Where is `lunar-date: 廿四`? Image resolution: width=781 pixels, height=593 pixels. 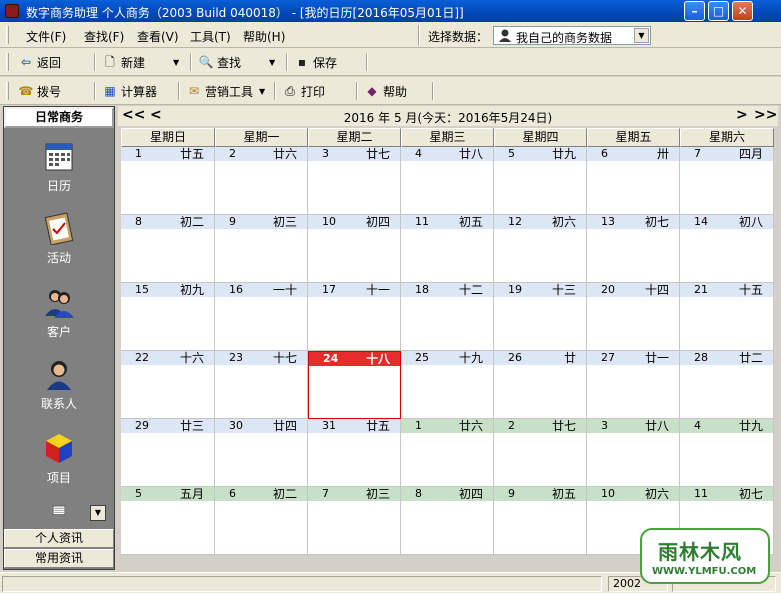
lunar-date: 廿四 is located at coordinates (284, 426).